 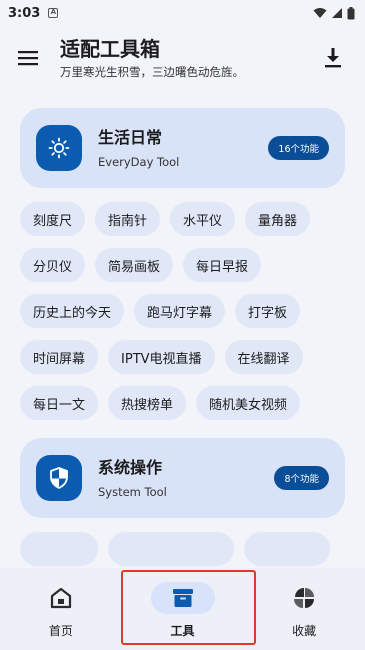 I want to click on tool-chip: 量角器, so click(x=278, y=219).